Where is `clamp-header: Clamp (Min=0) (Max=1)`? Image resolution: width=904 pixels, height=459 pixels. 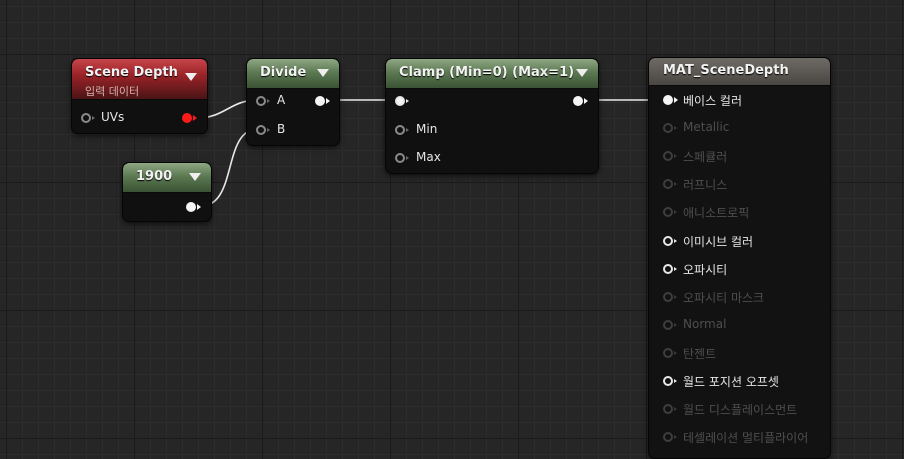
clamp-header: Clamp (Min=0) (Max=1) is located at coordinates (492, 74).